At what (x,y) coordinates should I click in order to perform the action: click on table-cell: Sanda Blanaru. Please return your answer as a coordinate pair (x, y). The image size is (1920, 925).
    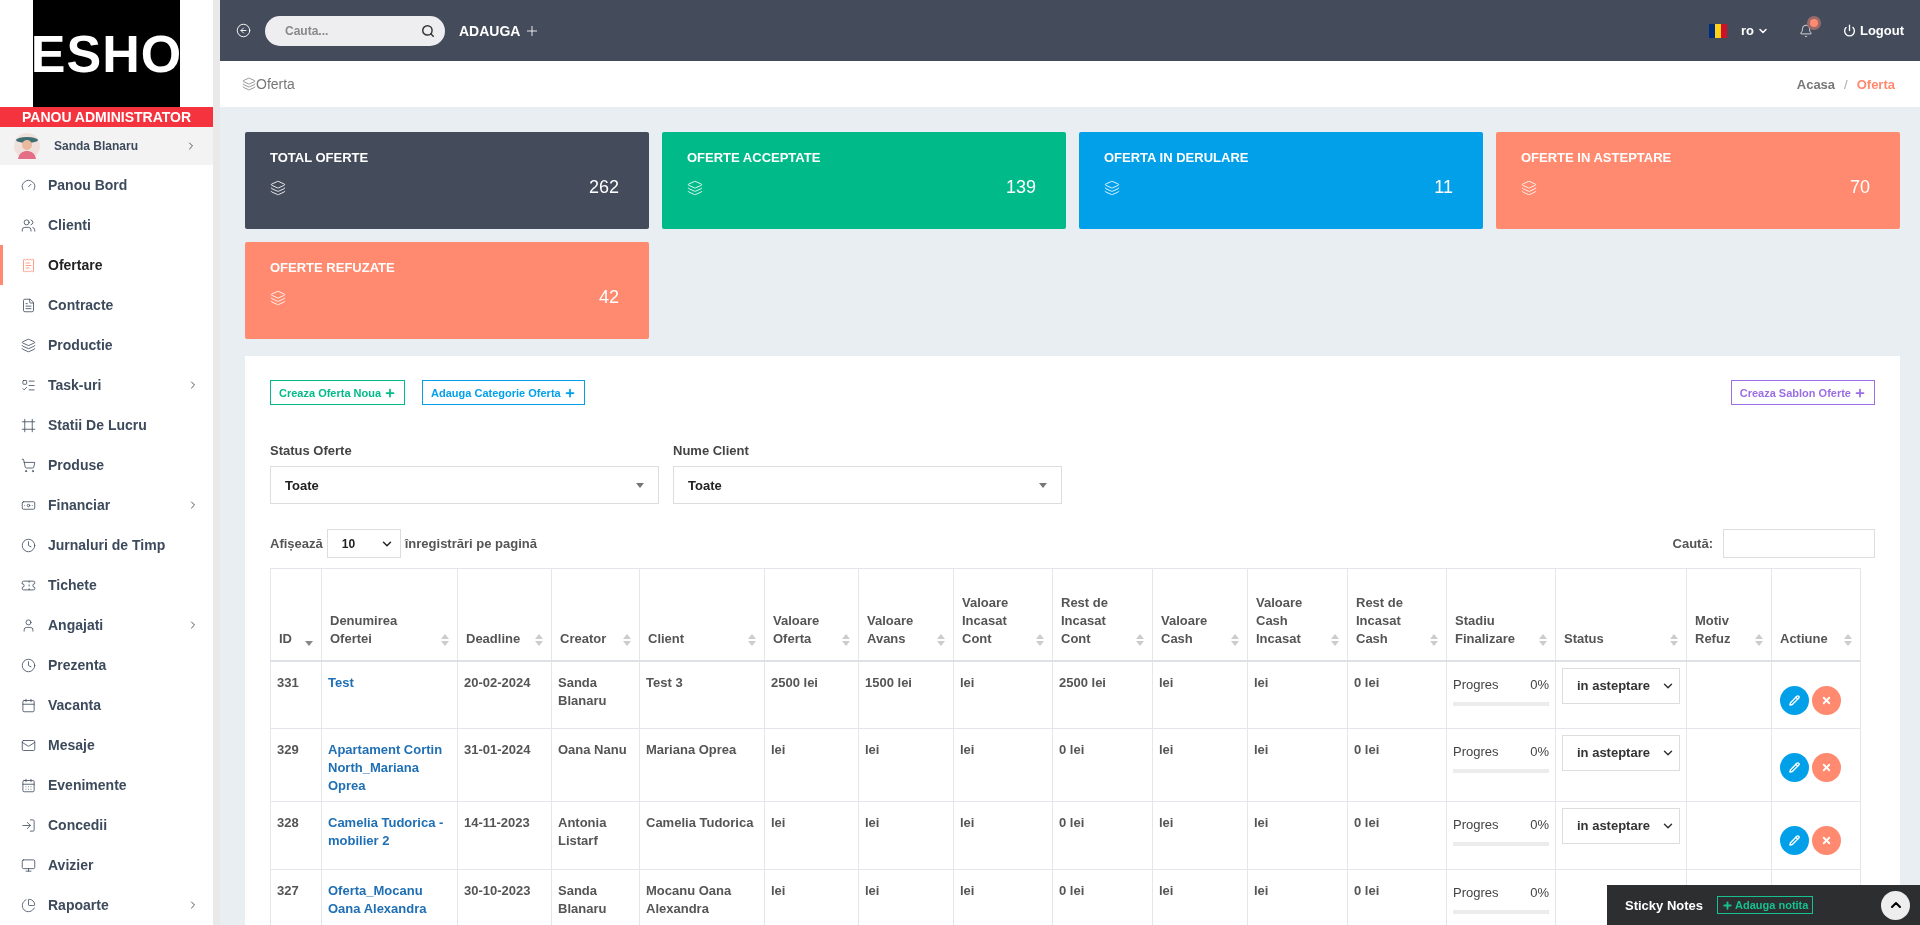
    Looking at the image, I should click on (595, 694).